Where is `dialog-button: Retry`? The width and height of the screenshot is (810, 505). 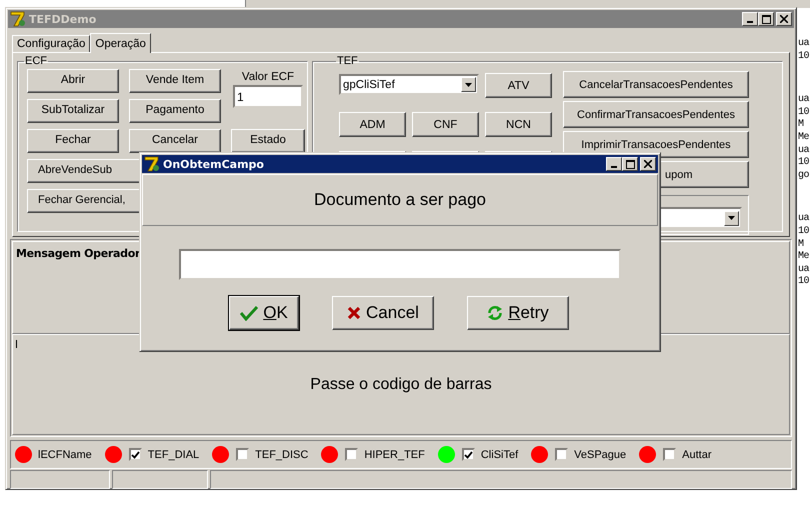
dialog-button: Retry is located at coordinates (518, 313).